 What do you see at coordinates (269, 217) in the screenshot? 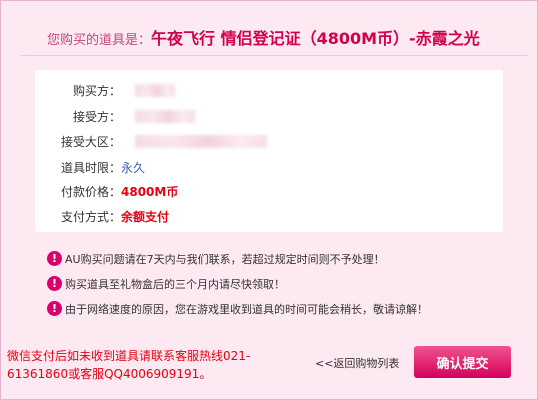
I see `payment-row: 支付方式： 余额支付` at bounding box center [269, 217].